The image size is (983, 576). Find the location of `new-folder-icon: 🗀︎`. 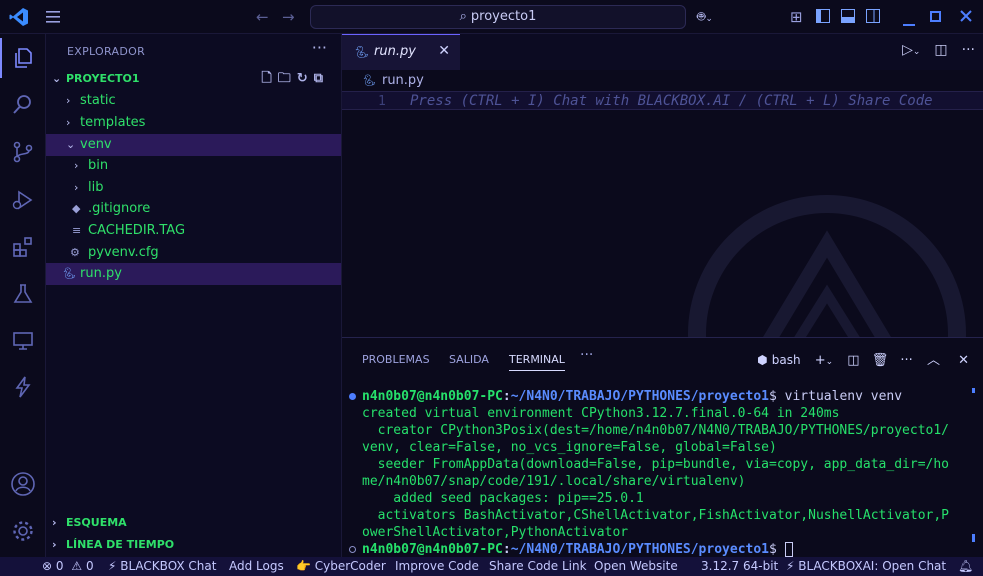

new-folder-icon: 🗀︎ is located at coordinates (287, 78).